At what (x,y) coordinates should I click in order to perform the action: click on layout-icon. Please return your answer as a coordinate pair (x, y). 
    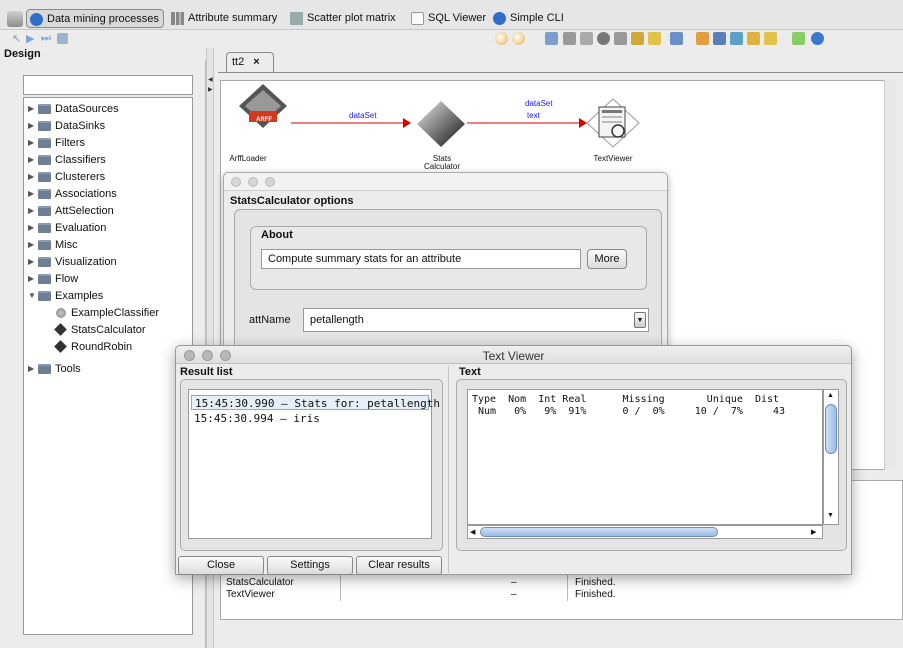
    Looking at the image, I should click on (676, 38).